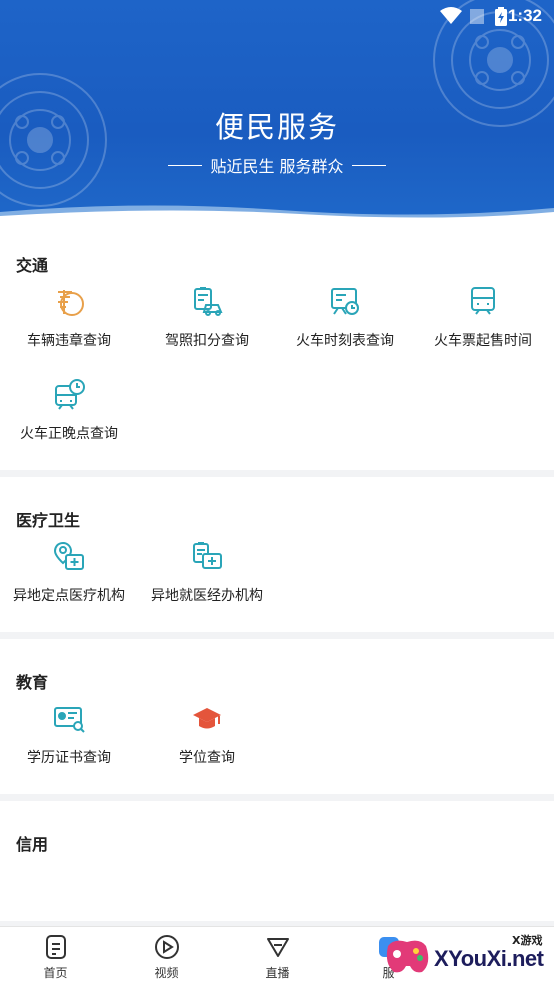 This screenshot has width=554, height=986. Describe the element at coordinates (55, 947) in the screenshot. I see `home-doc-icon` at that location.